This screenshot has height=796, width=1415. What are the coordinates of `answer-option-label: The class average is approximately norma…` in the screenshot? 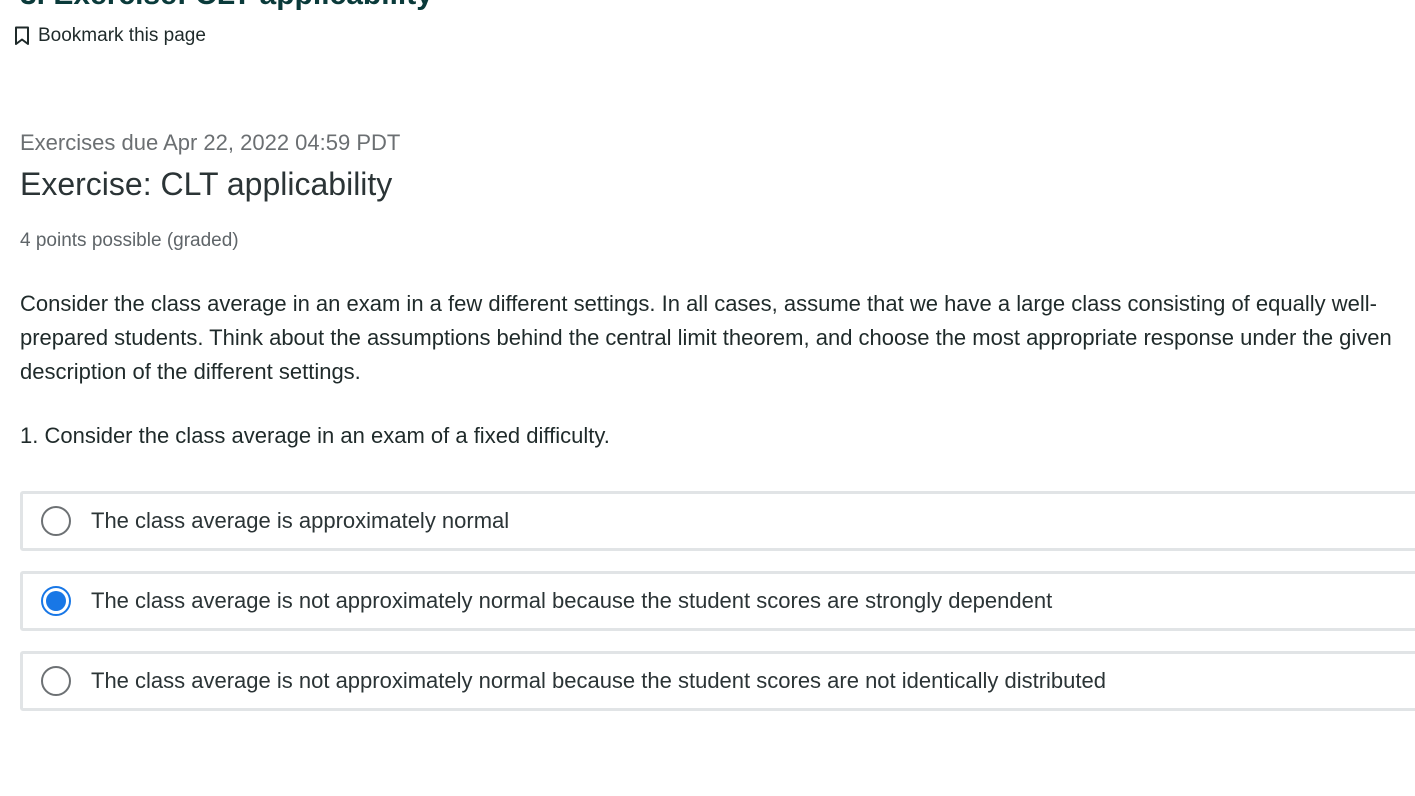 It's located at (300, 520).